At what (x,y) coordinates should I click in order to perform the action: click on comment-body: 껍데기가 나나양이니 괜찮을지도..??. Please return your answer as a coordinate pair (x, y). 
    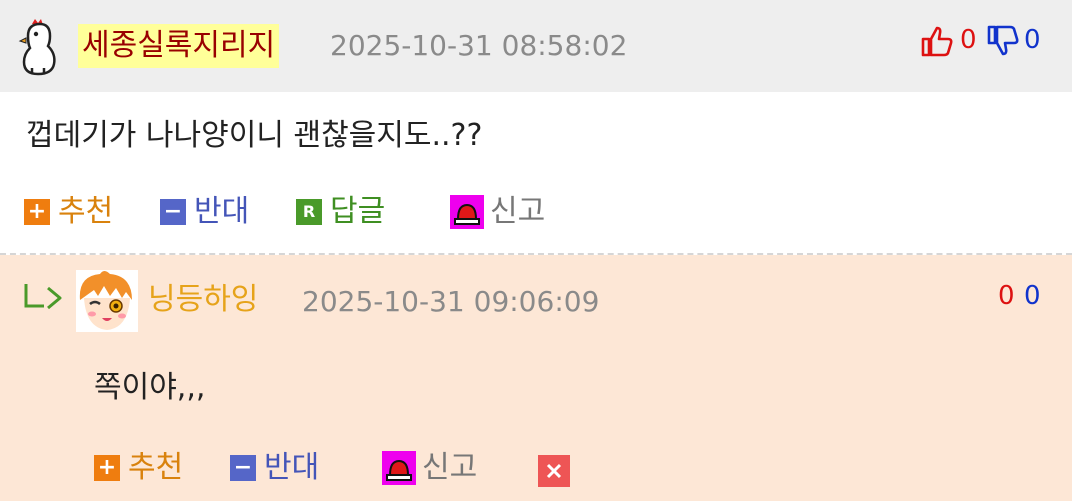
    Looking at the image, I should click on (254, 135).